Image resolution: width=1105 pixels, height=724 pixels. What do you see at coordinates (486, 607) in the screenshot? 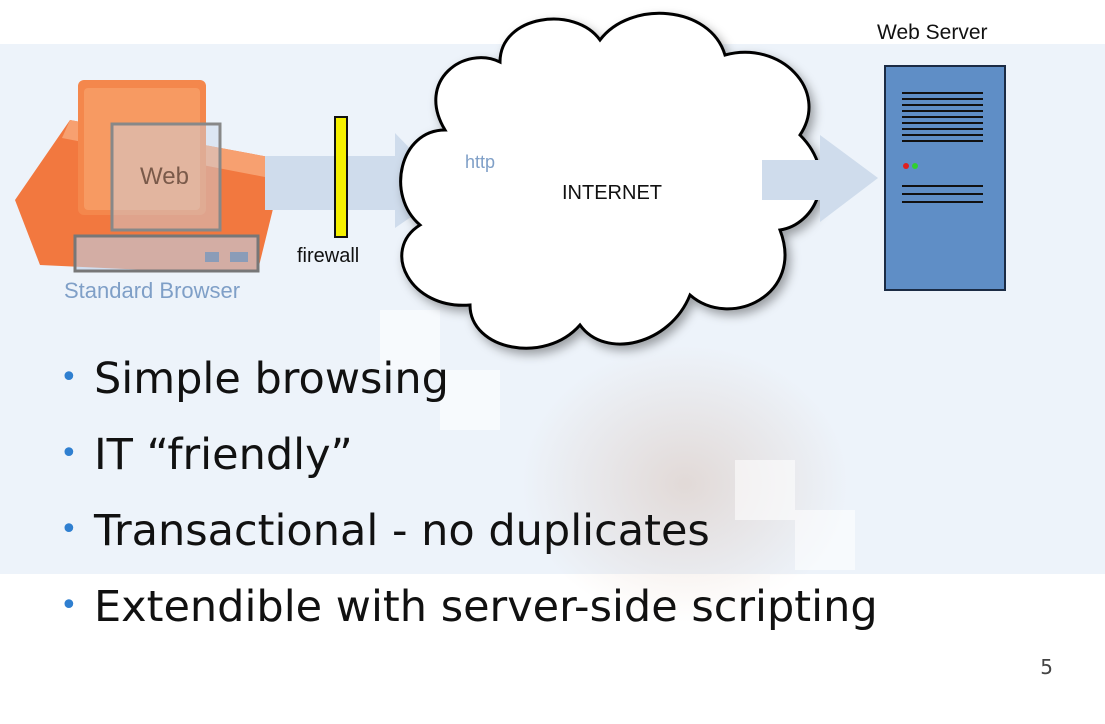
I see `bullet-text: Extendible with server-side scripting` at bounding box center [486, 607].